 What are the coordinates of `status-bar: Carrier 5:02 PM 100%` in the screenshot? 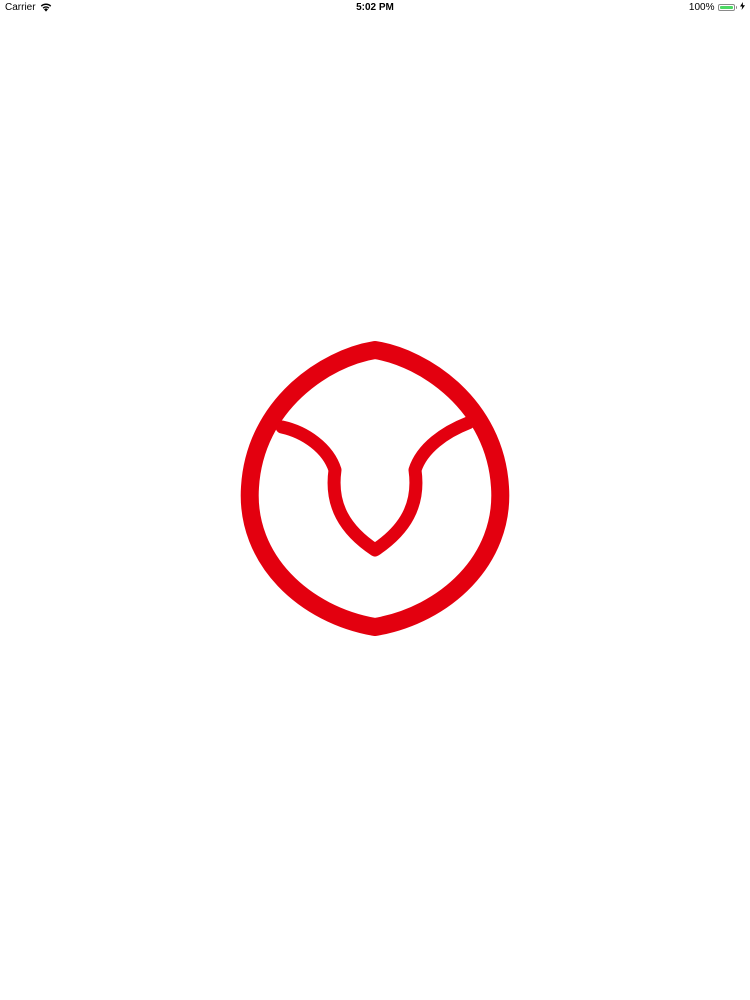 It's located at (375, 8).